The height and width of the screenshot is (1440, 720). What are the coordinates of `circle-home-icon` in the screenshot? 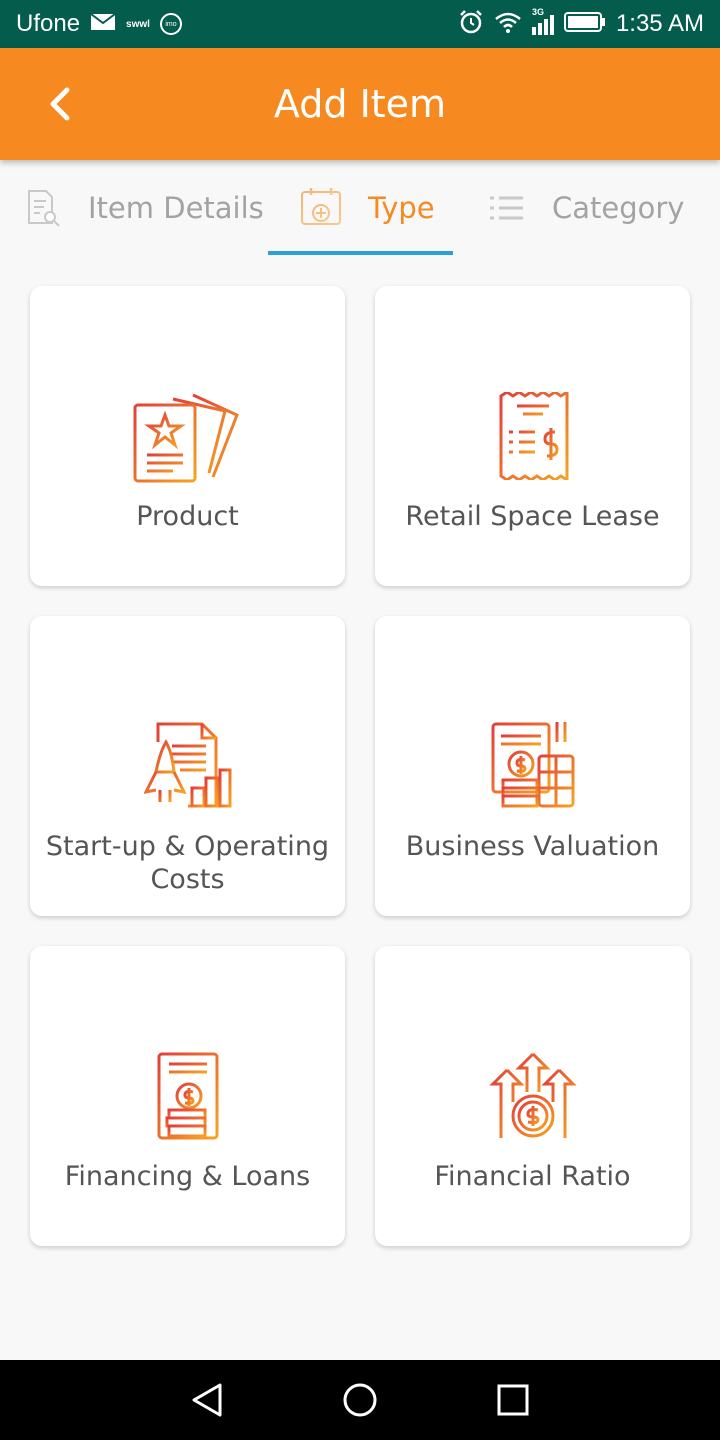 It's located at (360, 1400).